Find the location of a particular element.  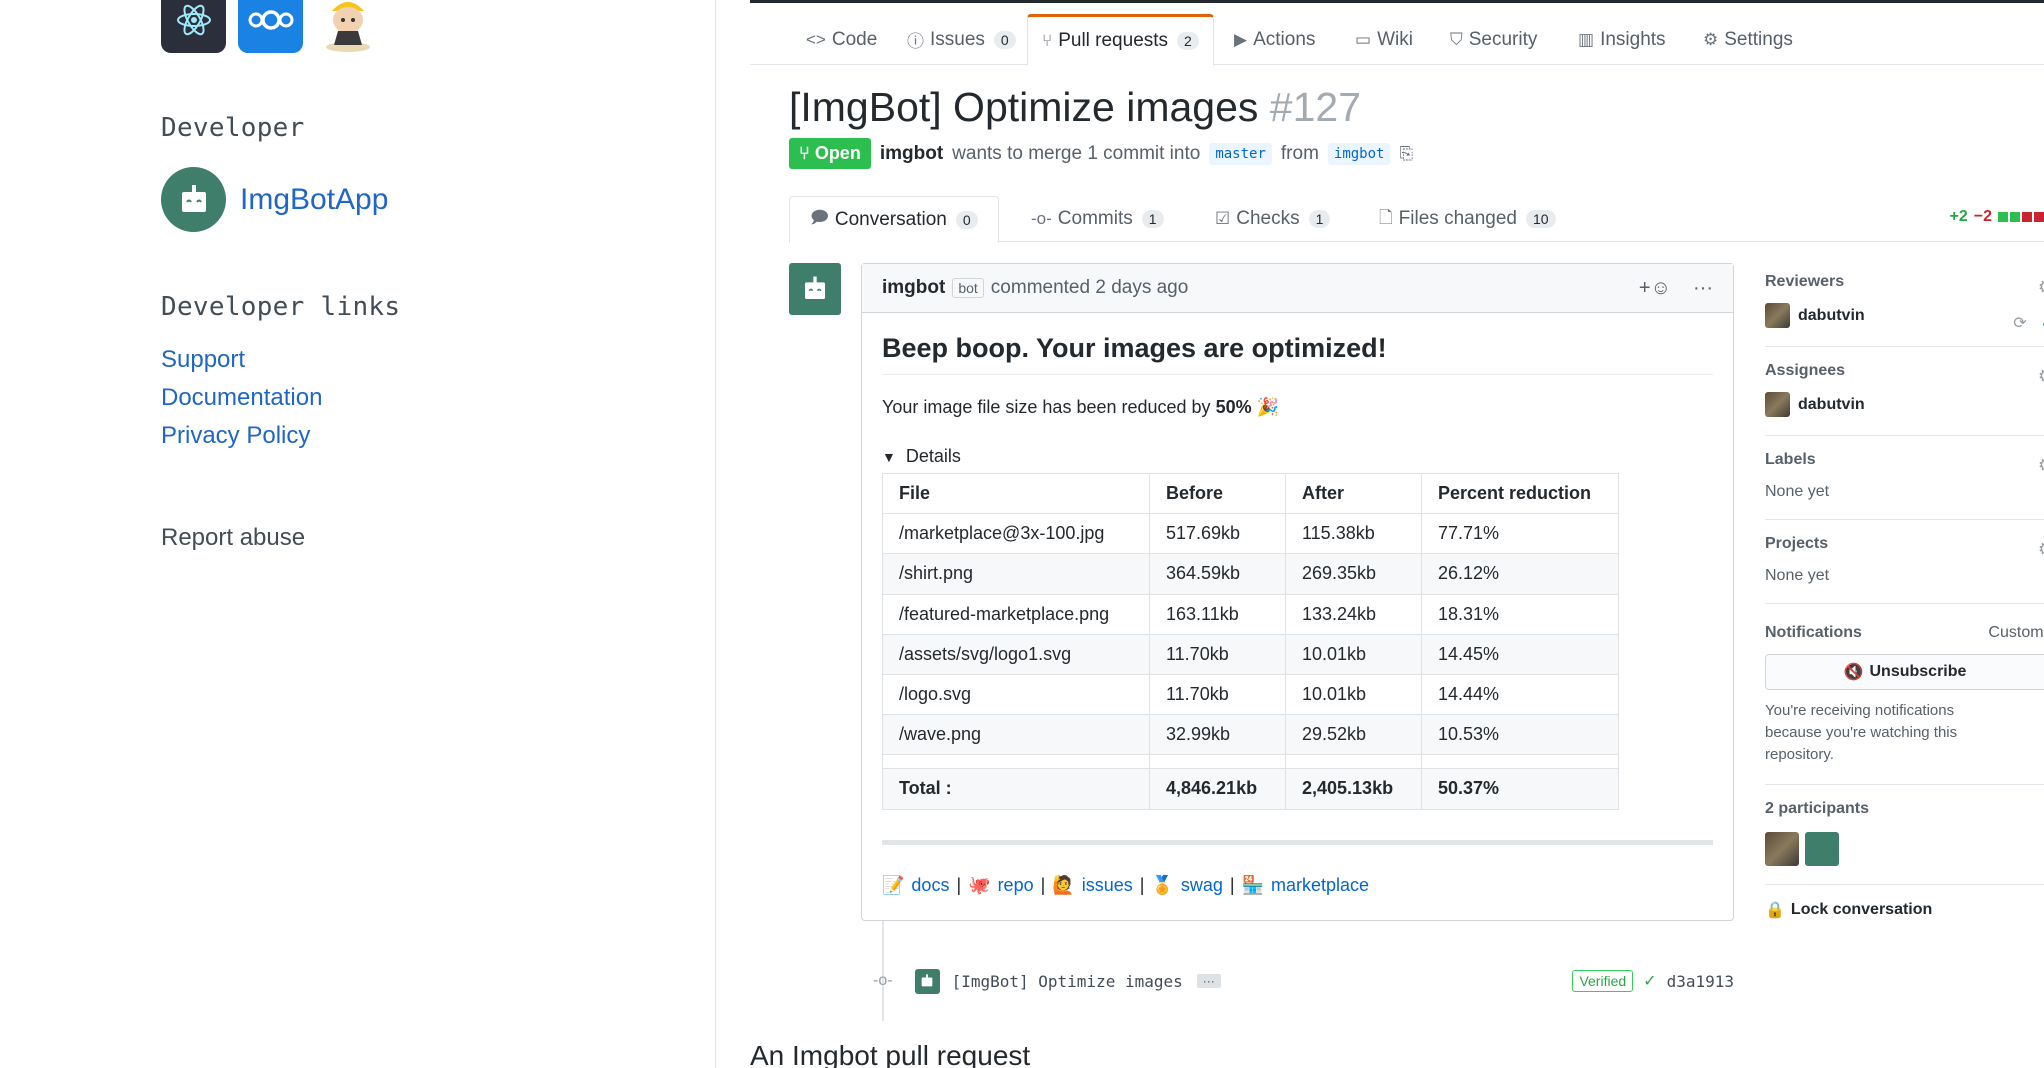

table-cell: 115.38kb is located at coordinates (1353, 534).